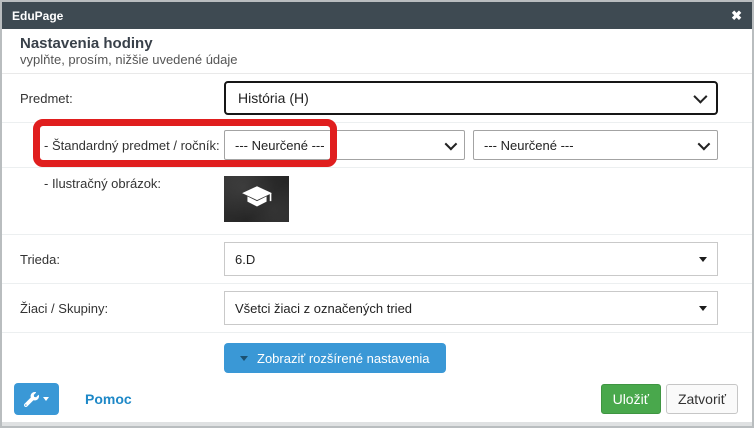 This screenshot has width=754, height=428. Describe the element at coordinates (132, 145) in the screenshot. I see `standard-subject-label: - Štandardný predmet / ročník:` at that location.